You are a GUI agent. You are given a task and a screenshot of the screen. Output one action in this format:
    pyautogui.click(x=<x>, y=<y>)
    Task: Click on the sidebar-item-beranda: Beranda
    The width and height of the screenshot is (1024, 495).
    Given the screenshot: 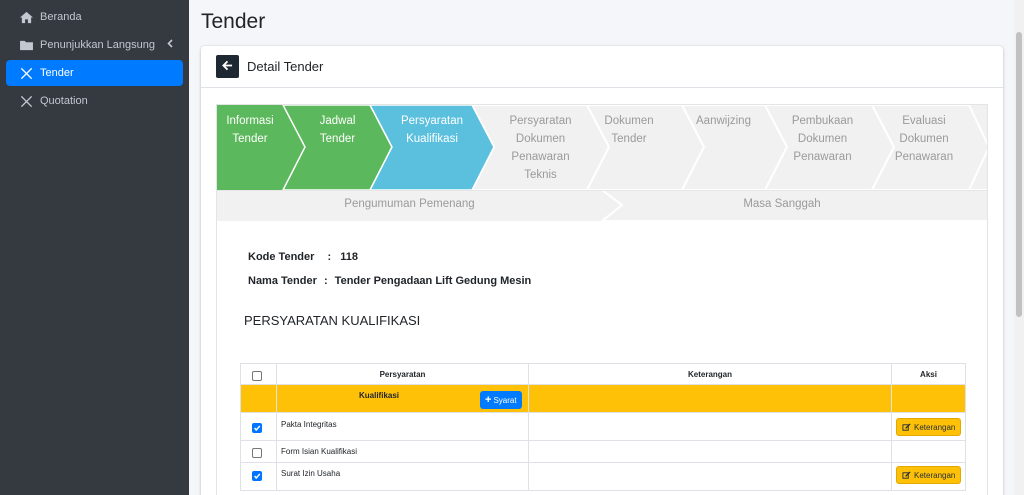 What is the action you would take?
    pyautogui.click(x=94, y=17)
    